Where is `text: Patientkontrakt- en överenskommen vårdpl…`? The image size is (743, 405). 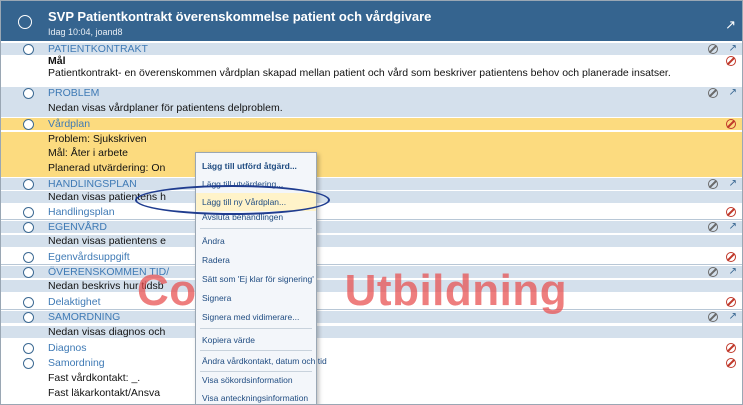
text: Patientkontrakt- en överenskommen vårdpl… is located at coordinates (359, 73).